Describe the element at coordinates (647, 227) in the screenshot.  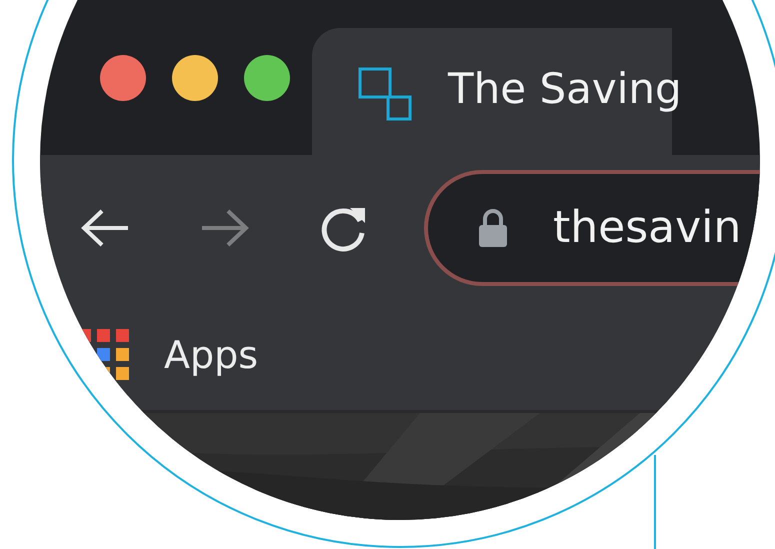
I see `url-text: thesavin` at that location.